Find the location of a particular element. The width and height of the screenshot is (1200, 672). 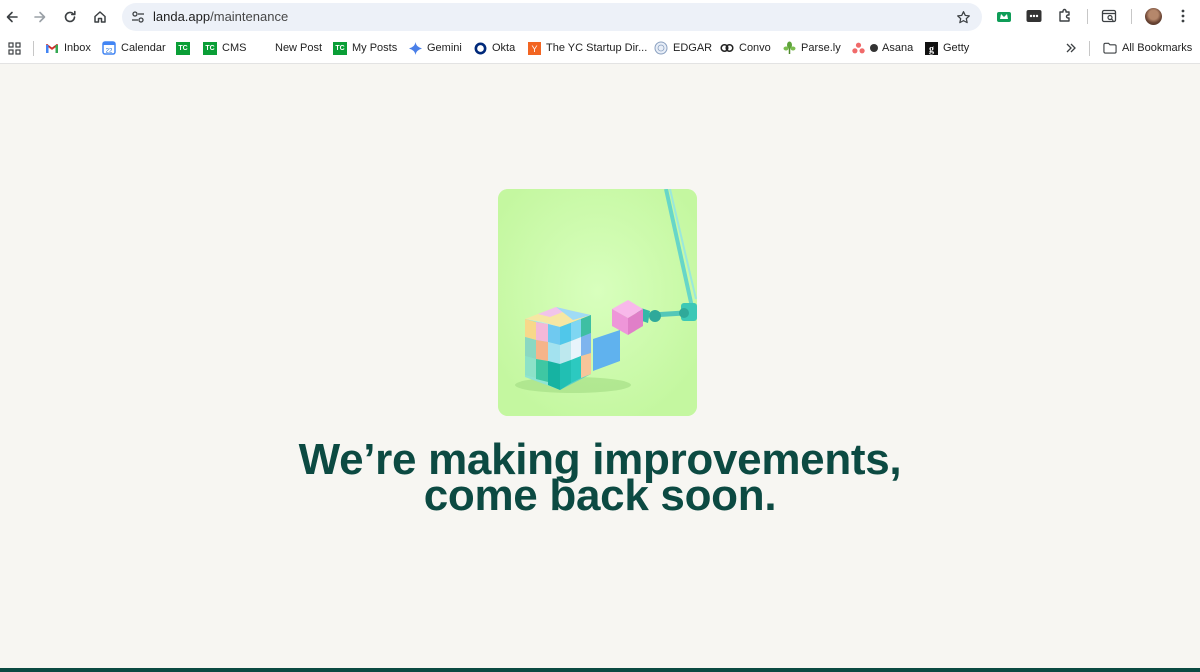

block-cube-graphic is located at coordinates (573, 350).